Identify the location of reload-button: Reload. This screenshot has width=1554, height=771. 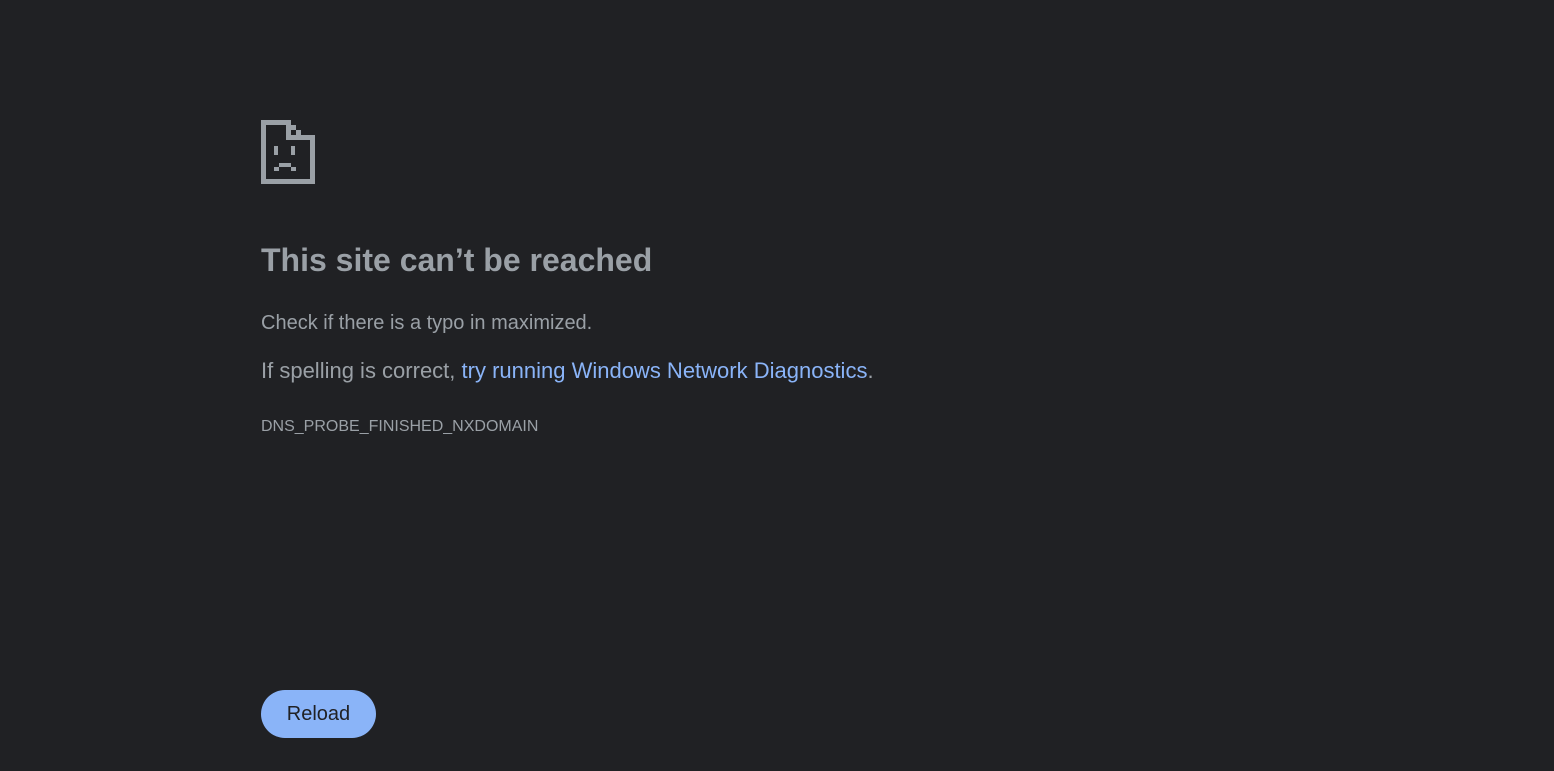
(318, 714).